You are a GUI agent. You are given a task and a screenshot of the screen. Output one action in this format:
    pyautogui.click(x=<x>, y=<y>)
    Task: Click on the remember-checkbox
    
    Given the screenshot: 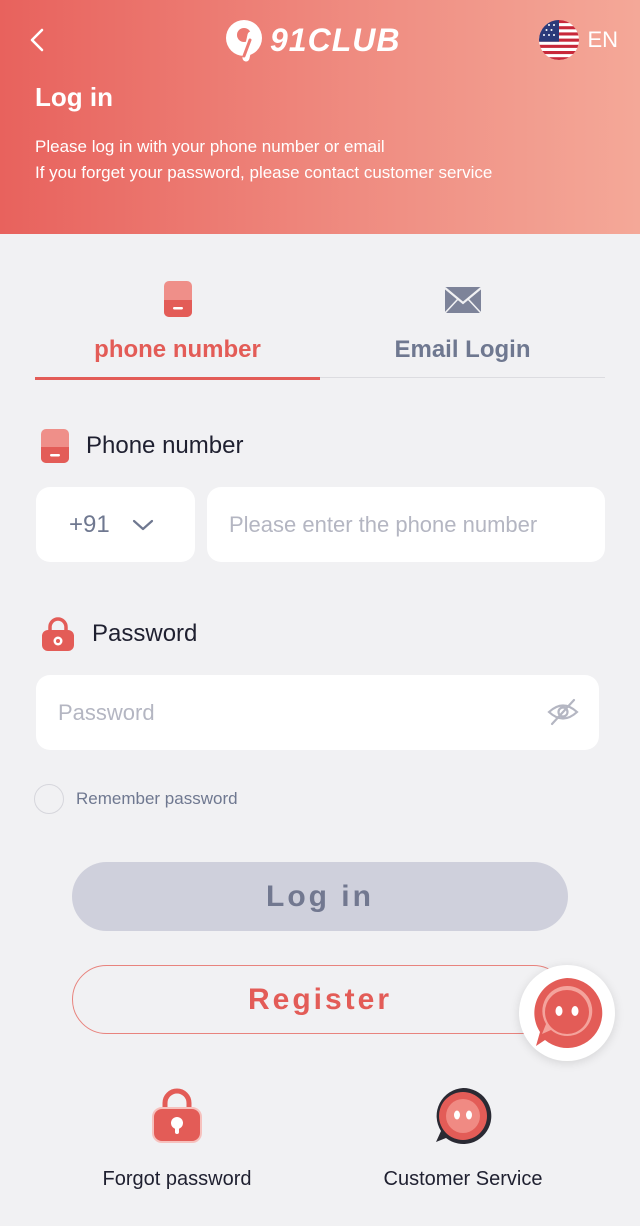 What is the action you would take?
    pyautogui.click(x=49, y=799)
    